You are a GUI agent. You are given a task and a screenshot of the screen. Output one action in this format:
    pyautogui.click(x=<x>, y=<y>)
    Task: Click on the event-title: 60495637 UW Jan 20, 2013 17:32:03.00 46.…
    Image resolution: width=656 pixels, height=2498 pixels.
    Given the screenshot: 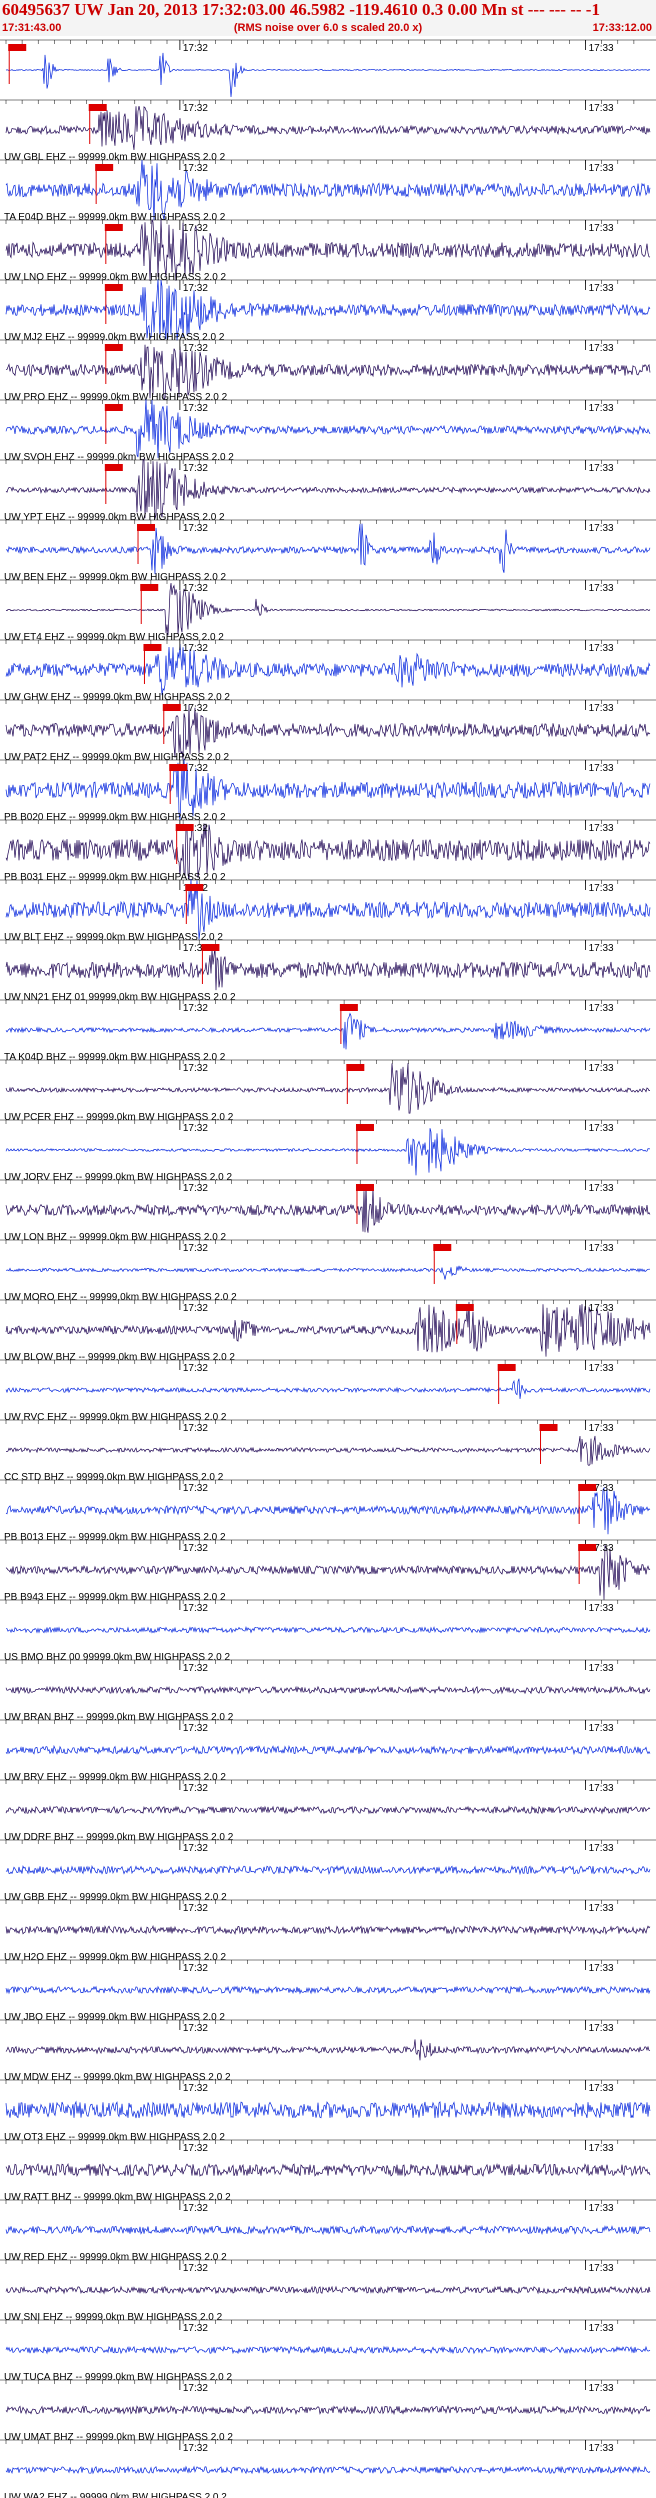 What is the action you would take?
    pyautogui.click(x=301, y=9)
    